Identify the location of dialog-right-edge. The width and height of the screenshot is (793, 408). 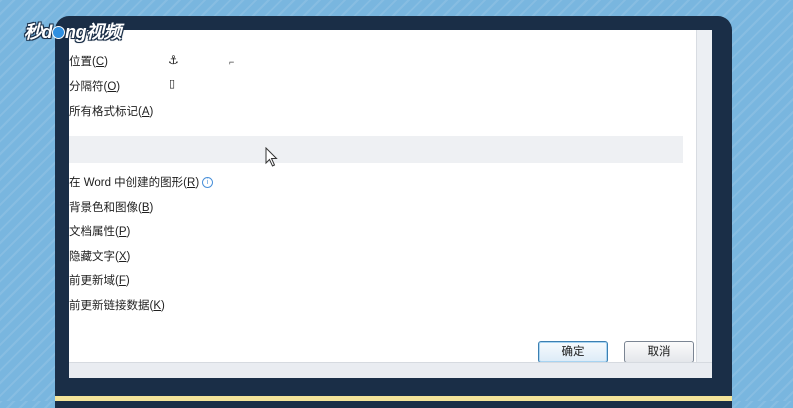
(704, 196).